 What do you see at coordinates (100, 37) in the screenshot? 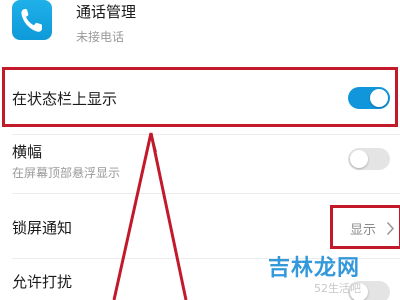
I see `notification-channel-name: 未接电话` at bounding box center [100, 37].